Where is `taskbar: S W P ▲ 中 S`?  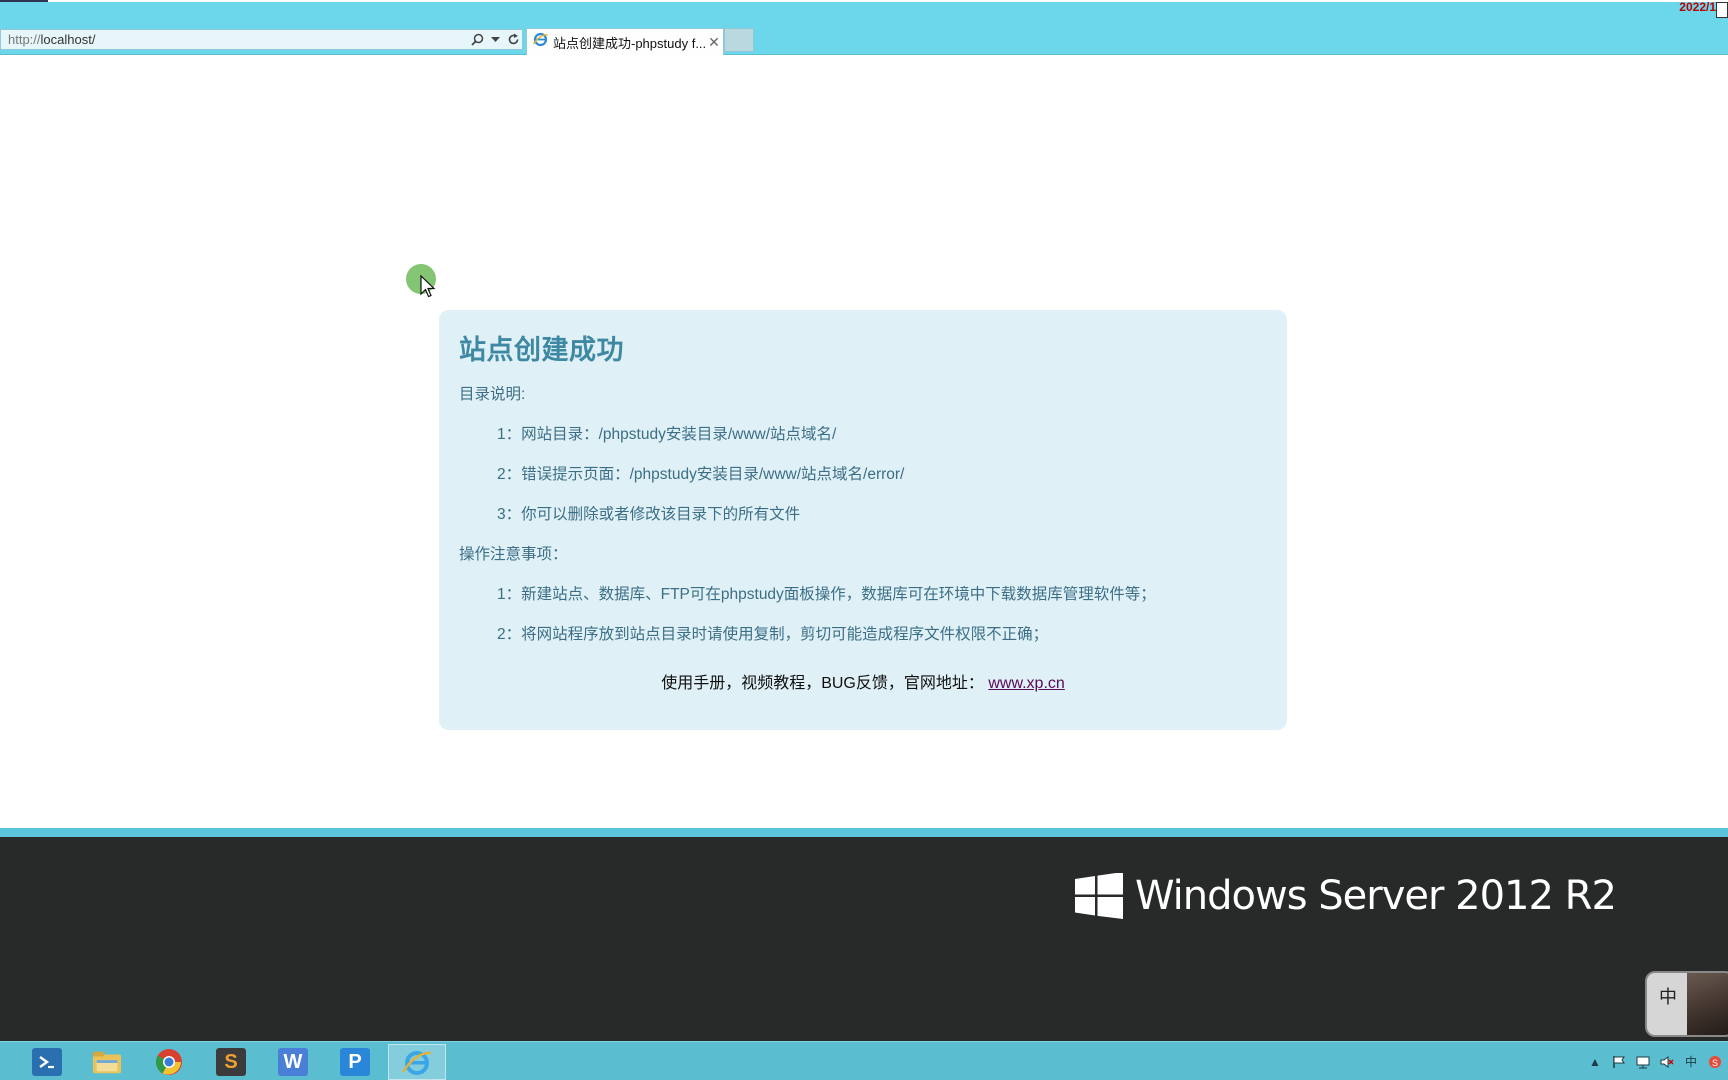 taskbar: S W P ▲ 中 S is located at coordinates (864, 1060).